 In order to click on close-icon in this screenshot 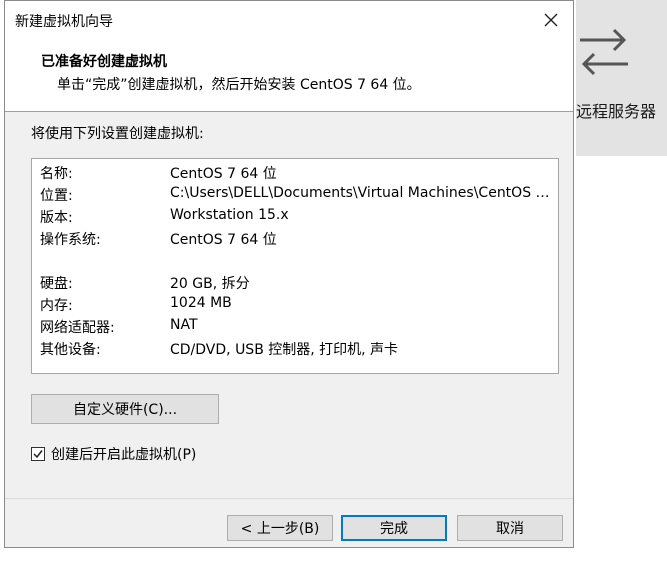, I will do `click(551, 20)`.